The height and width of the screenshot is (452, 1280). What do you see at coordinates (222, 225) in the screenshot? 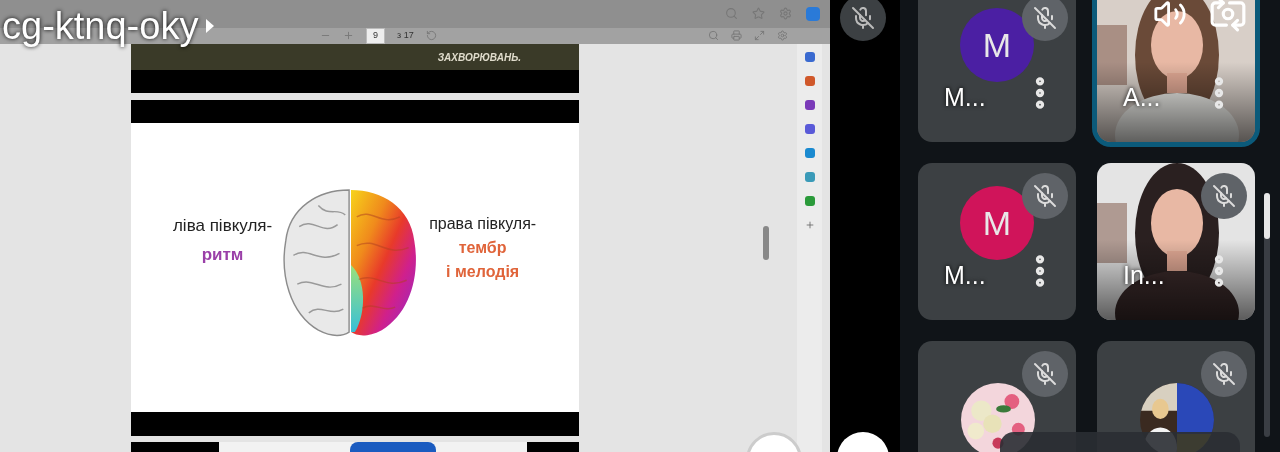
I see `slide-label: ліва півкуля-` at bounding box center [222, 225].